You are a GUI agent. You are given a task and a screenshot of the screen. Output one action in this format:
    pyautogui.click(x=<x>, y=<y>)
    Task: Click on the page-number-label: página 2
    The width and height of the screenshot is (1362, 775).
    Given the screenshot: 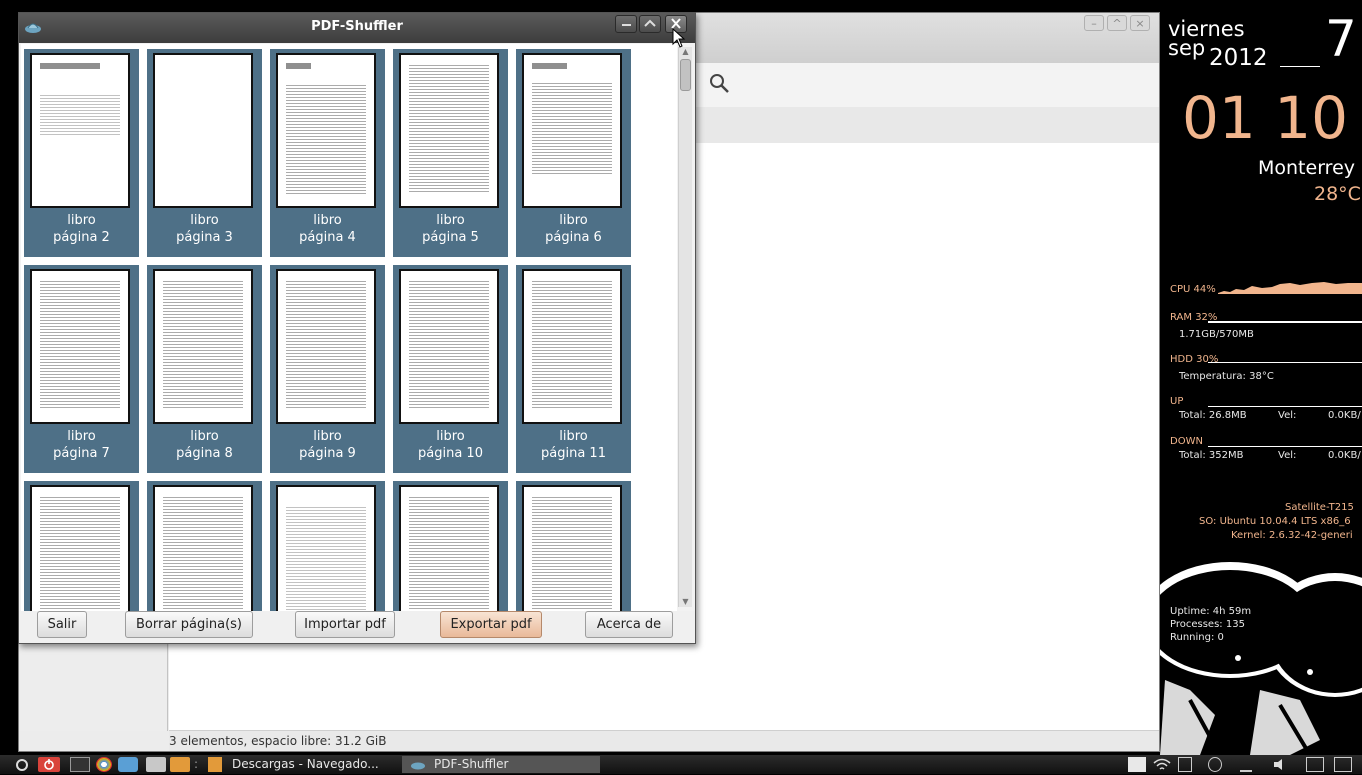 What is the action you would take?
    pyautogui.click(x=81, y=237)
    